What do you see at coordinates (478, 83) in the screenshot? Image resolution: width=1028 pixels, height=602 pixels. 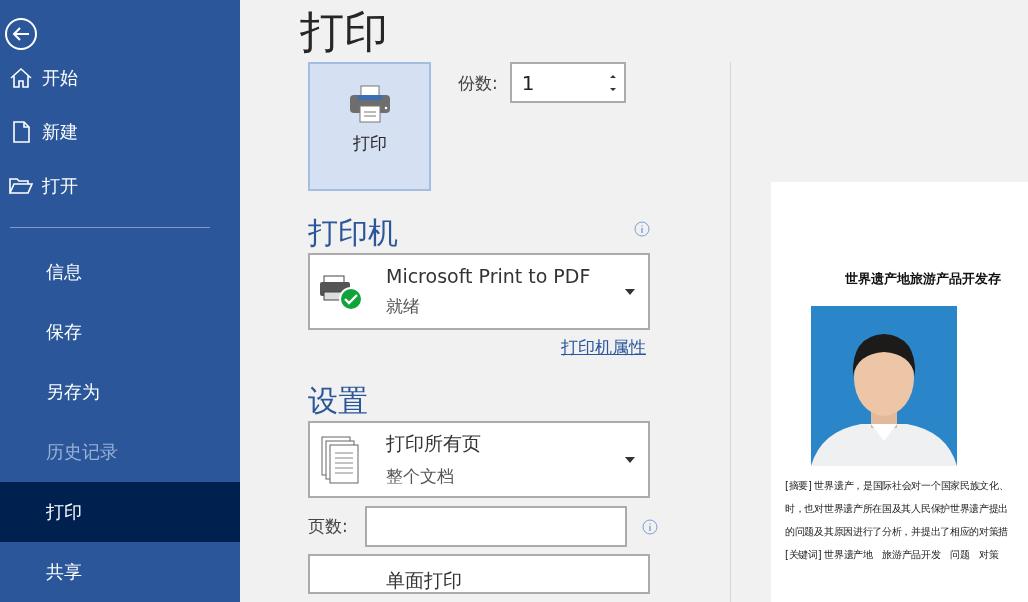 I see `copies-label: 份数:` at bounding box center [478, 83].